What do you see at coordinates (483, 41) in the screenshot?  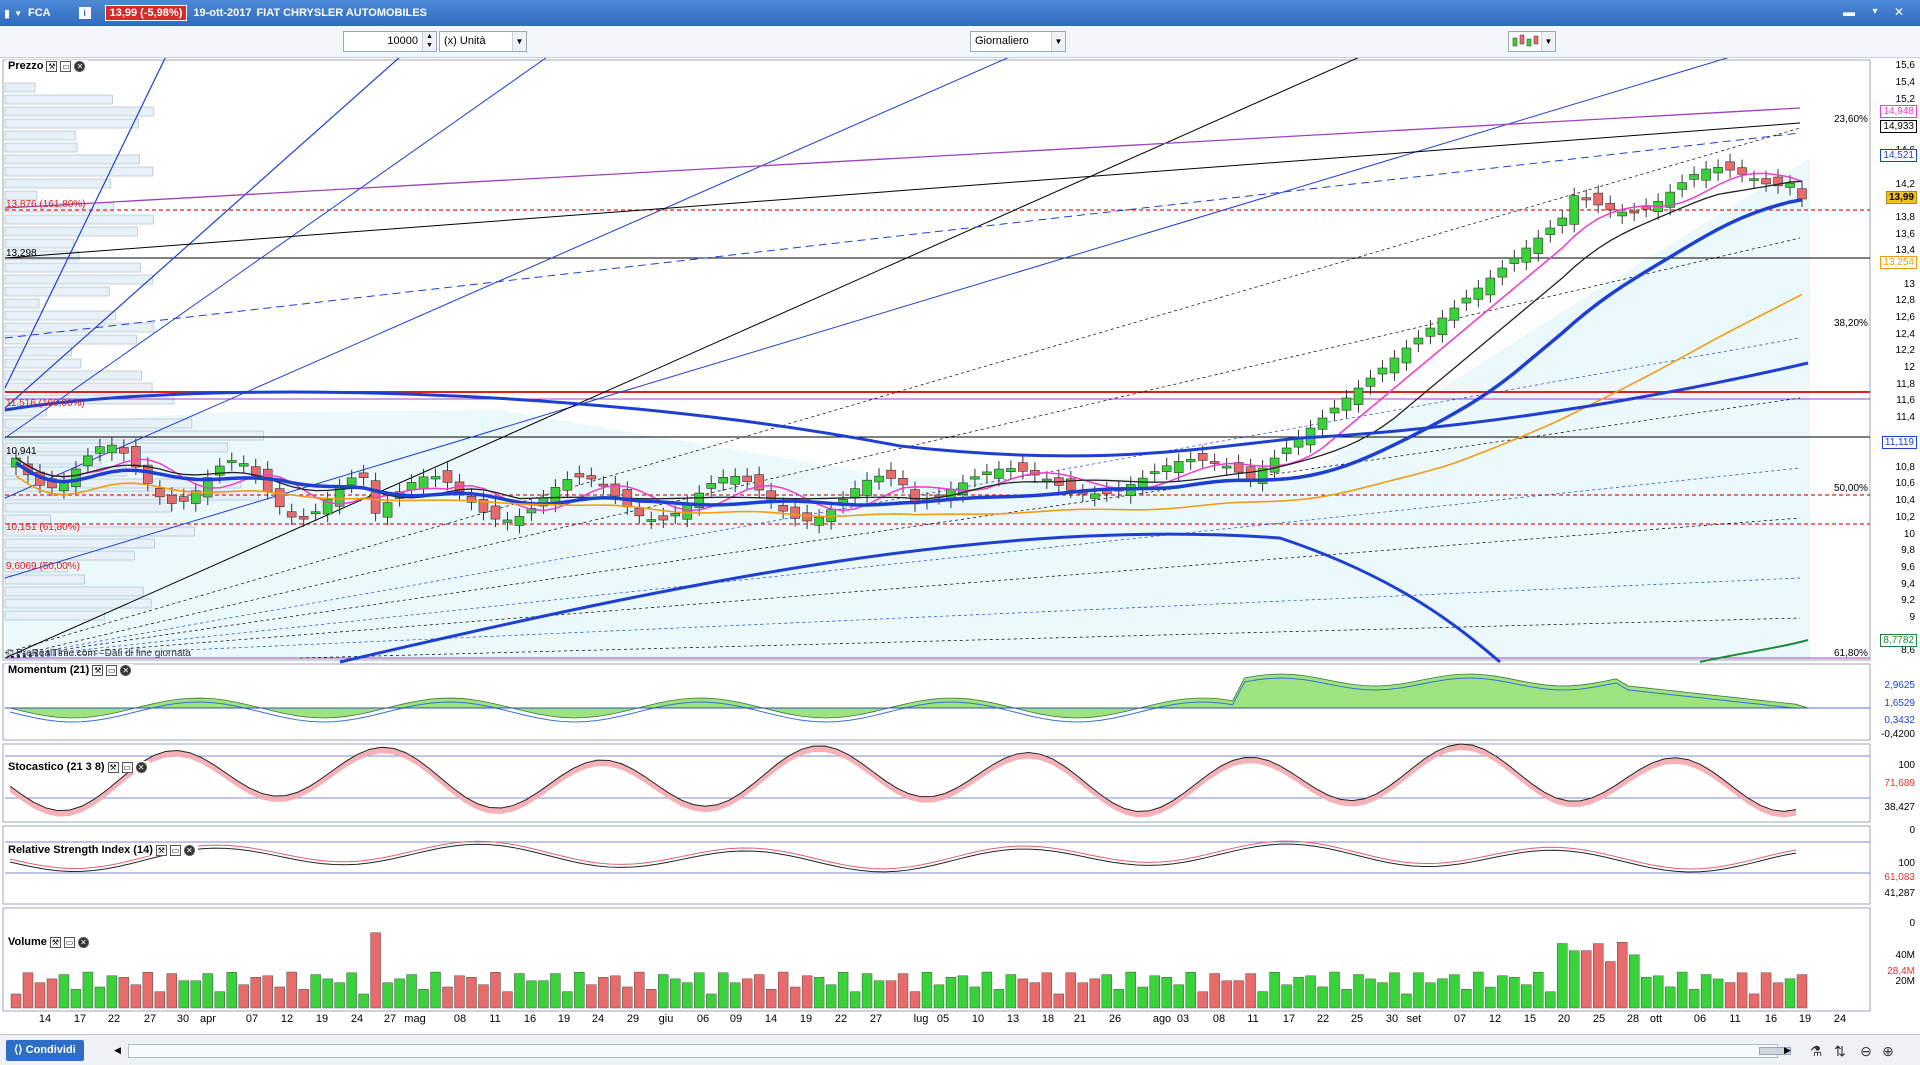 I see `unit-select: (x) Unità ▼` at bounding box center [483, 41].